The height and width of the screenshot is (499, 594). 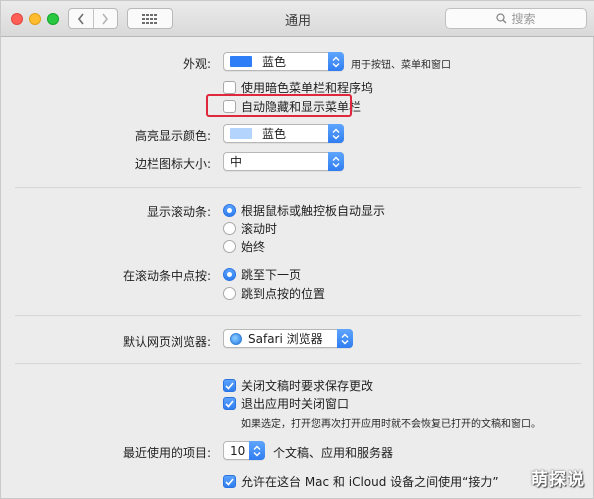 I want to click on close-windows-checkbox-row: 退出应用时关闭窗口, so click(x=286, y=403).